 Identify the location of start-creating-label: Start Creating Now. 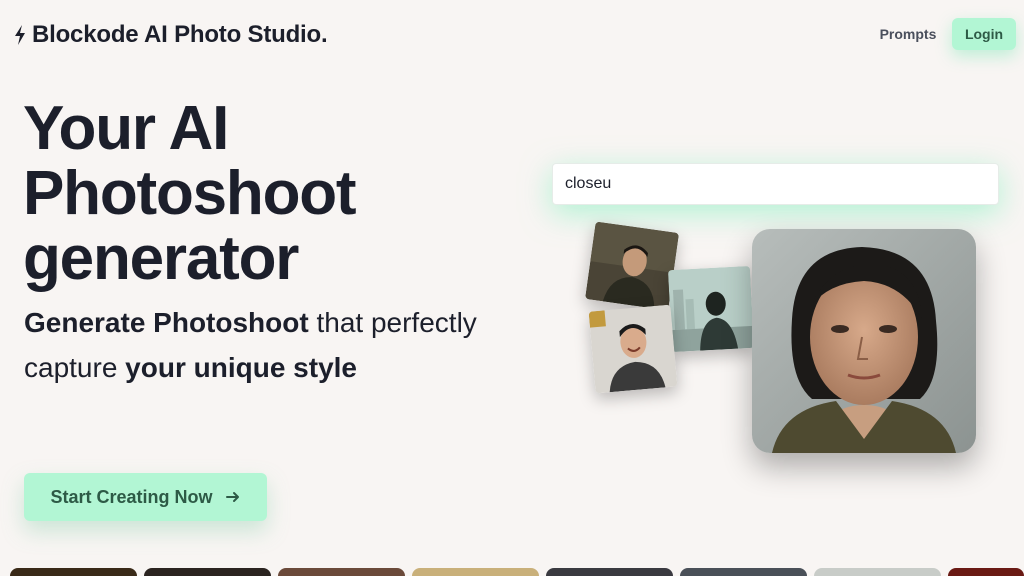
(131, 496).